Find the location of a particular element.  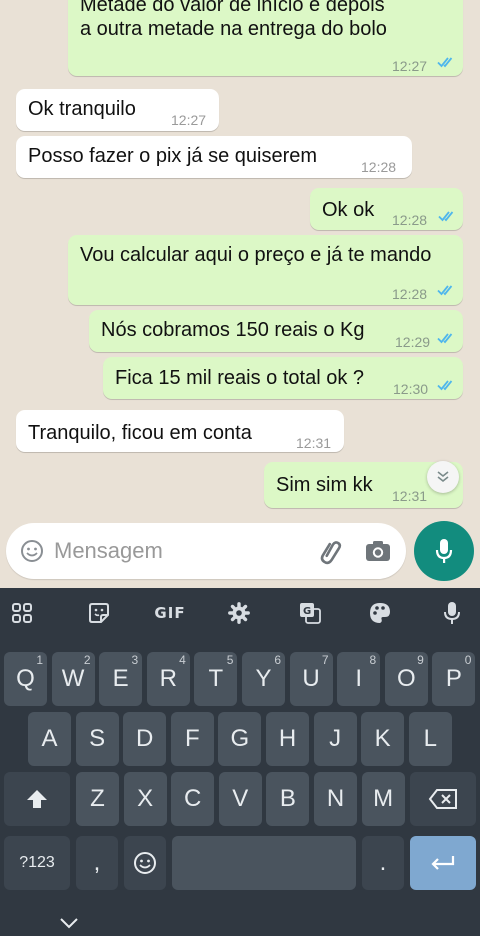

key-b: B is located at coordinates (288, 799).